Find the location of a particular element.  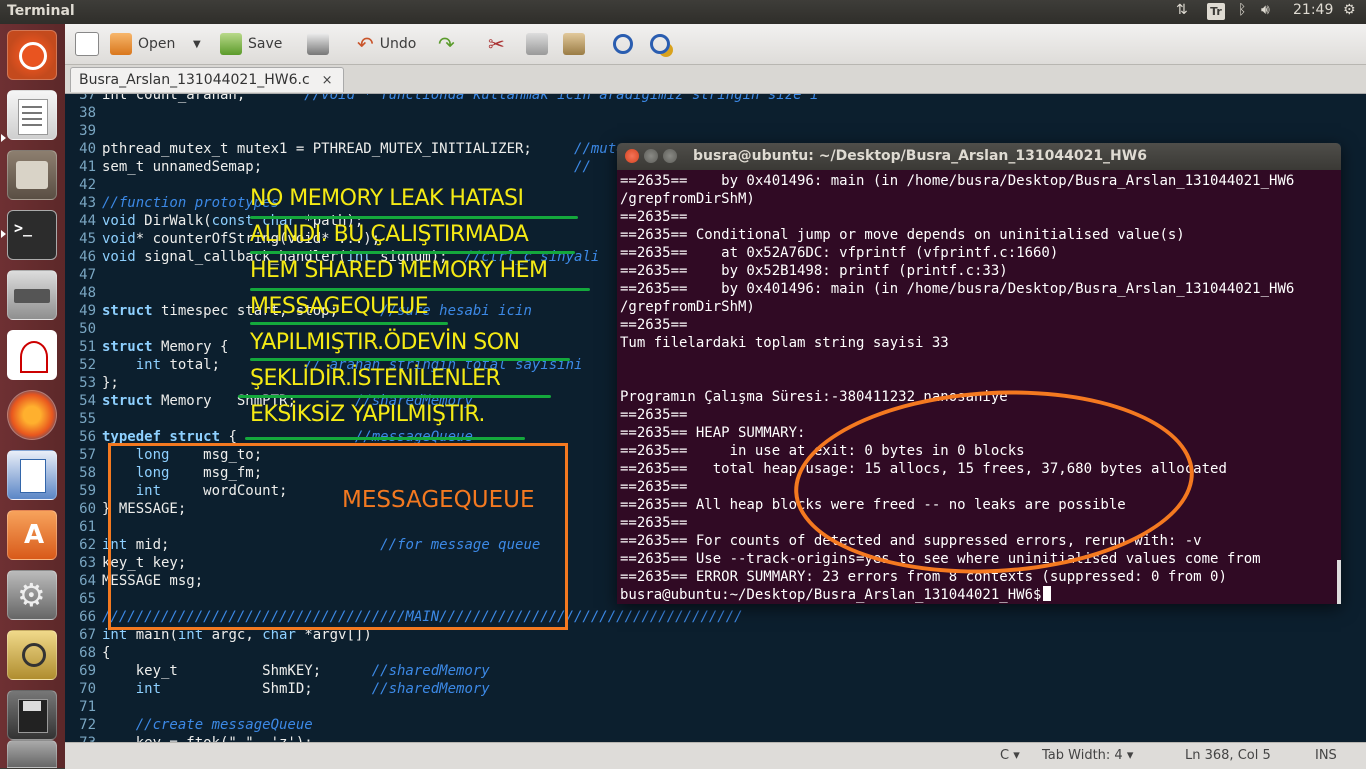

code-line: 38 is located at coordinates (83, 113).